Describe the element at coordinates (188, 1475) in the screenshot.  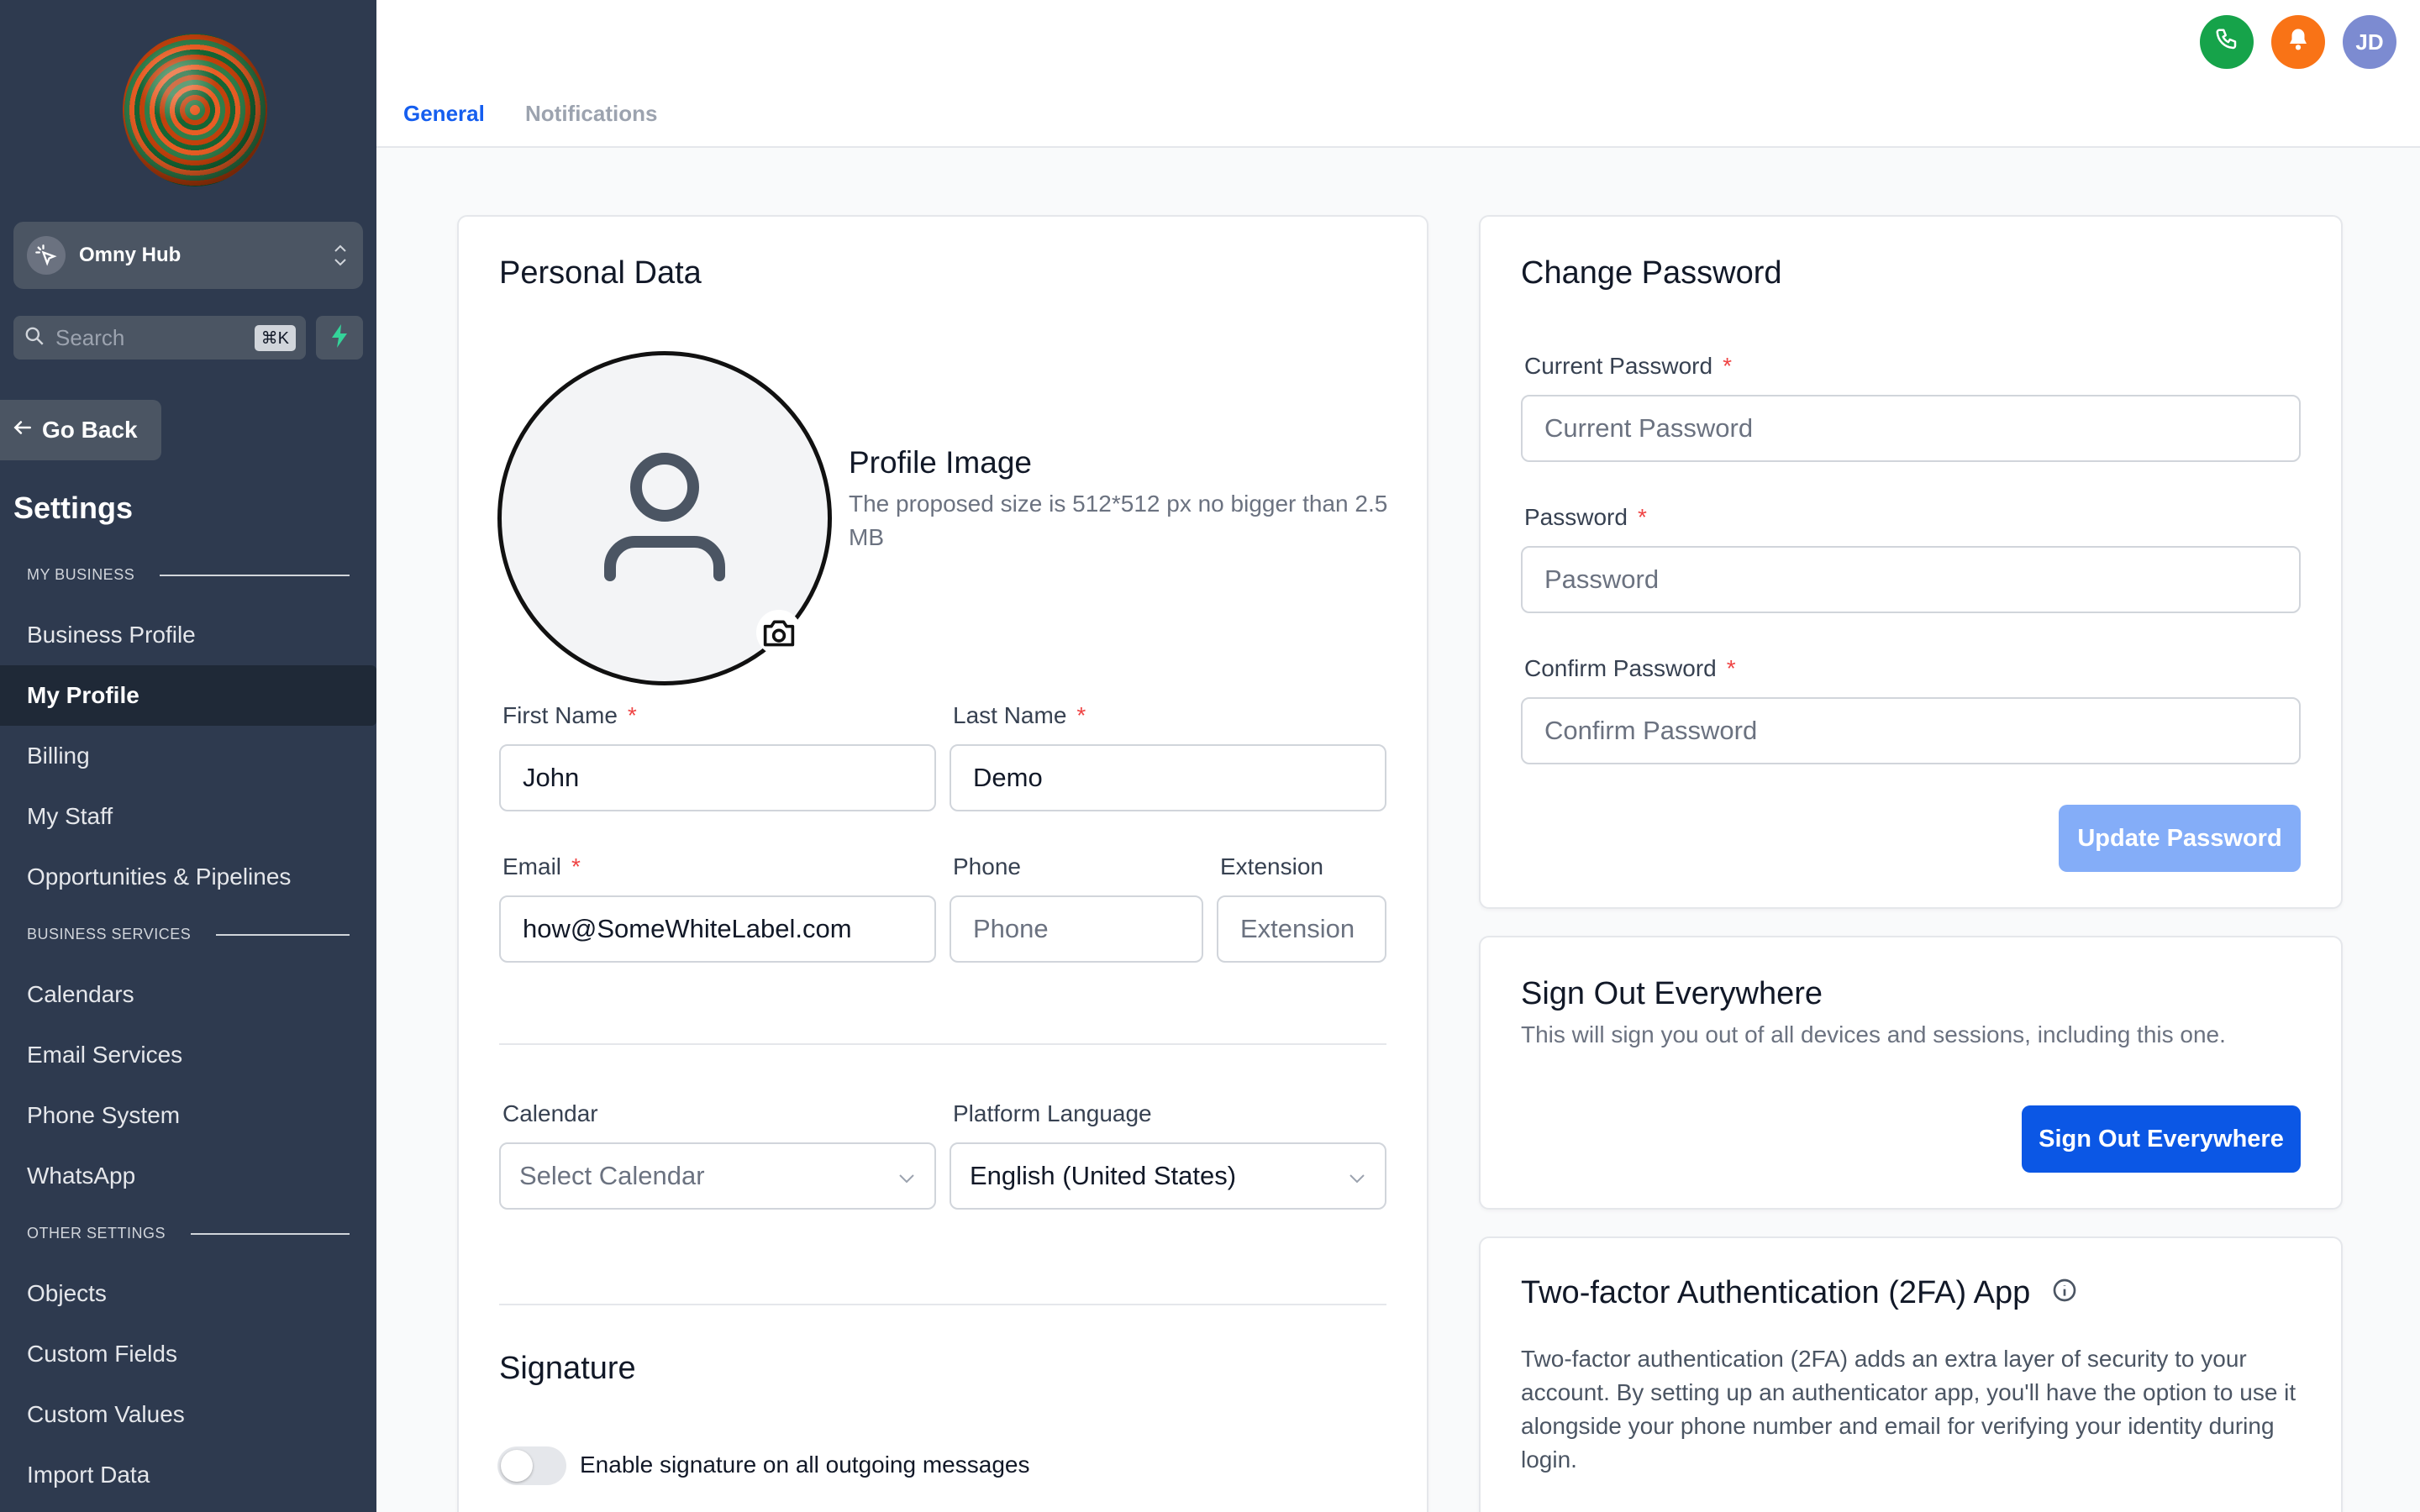
I see `sidebar-item-import-data: Import Data` at that location.